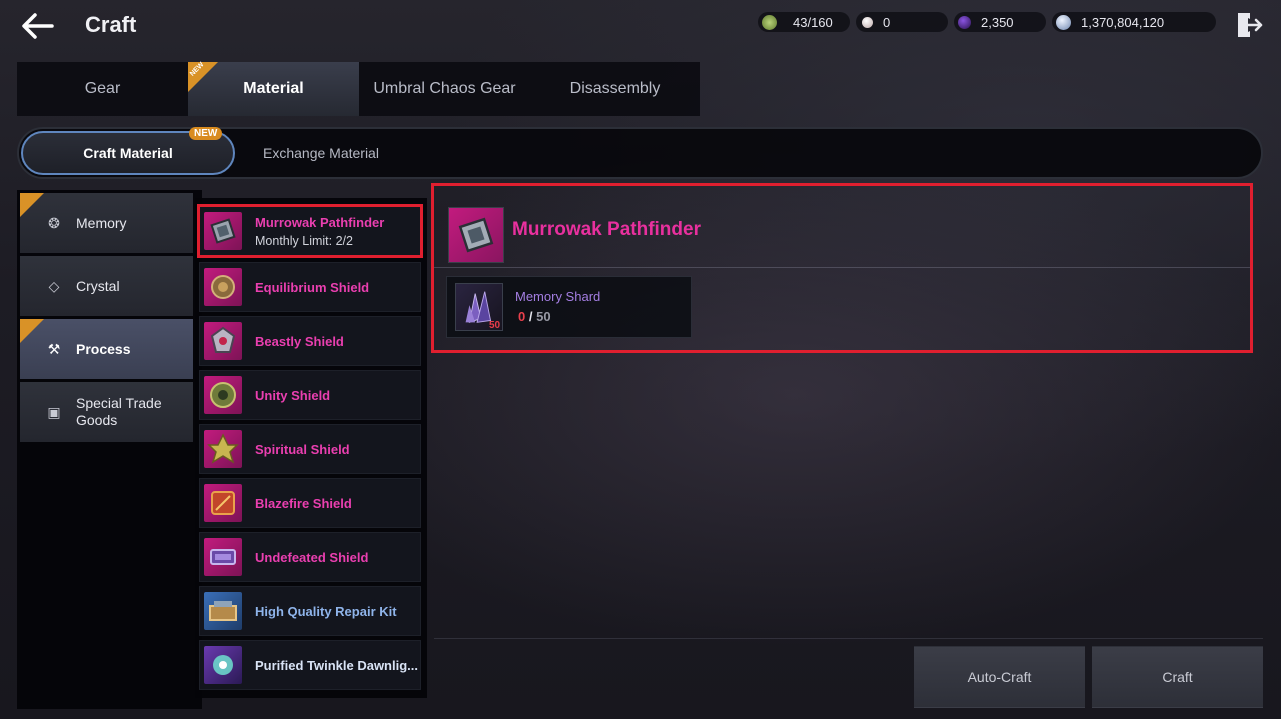 Image resolution: width=1281 pixels, height=719 pixels. What do you see at coordinates (293, 395) in the screenshot?
I see `item-name: Unity Shield` at bounding box center [293, 395].